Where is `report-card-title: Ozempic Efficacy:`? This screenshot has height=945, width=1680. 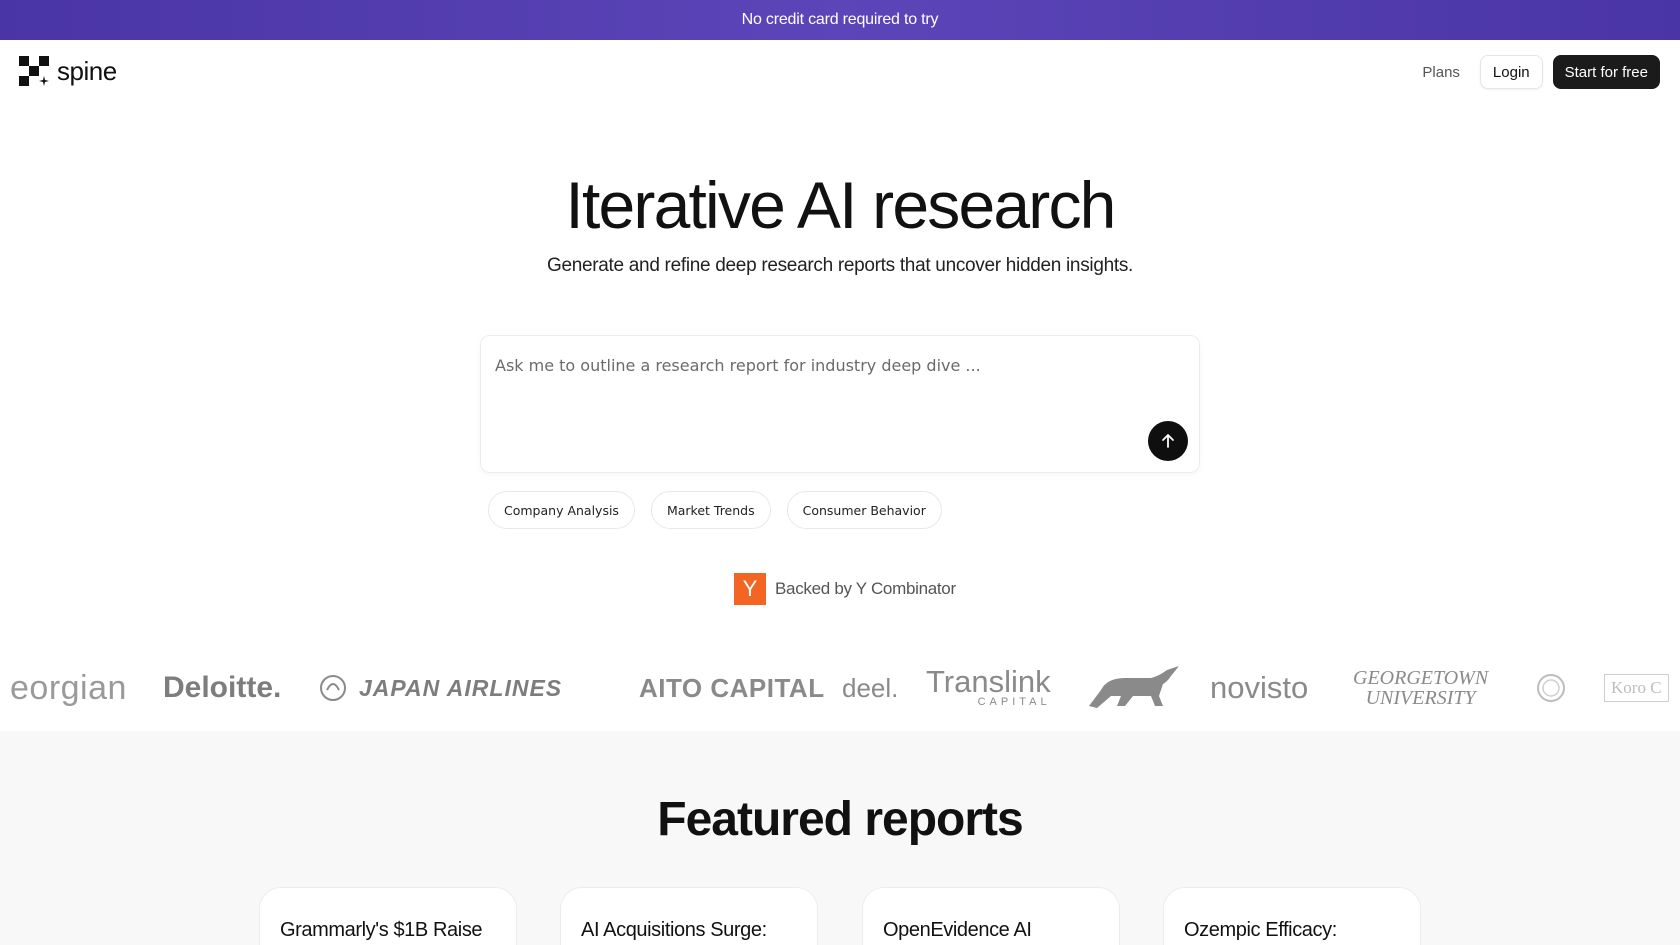
report-card-title: Ozempic Efficacy: is located at coordinates (1260, 930).